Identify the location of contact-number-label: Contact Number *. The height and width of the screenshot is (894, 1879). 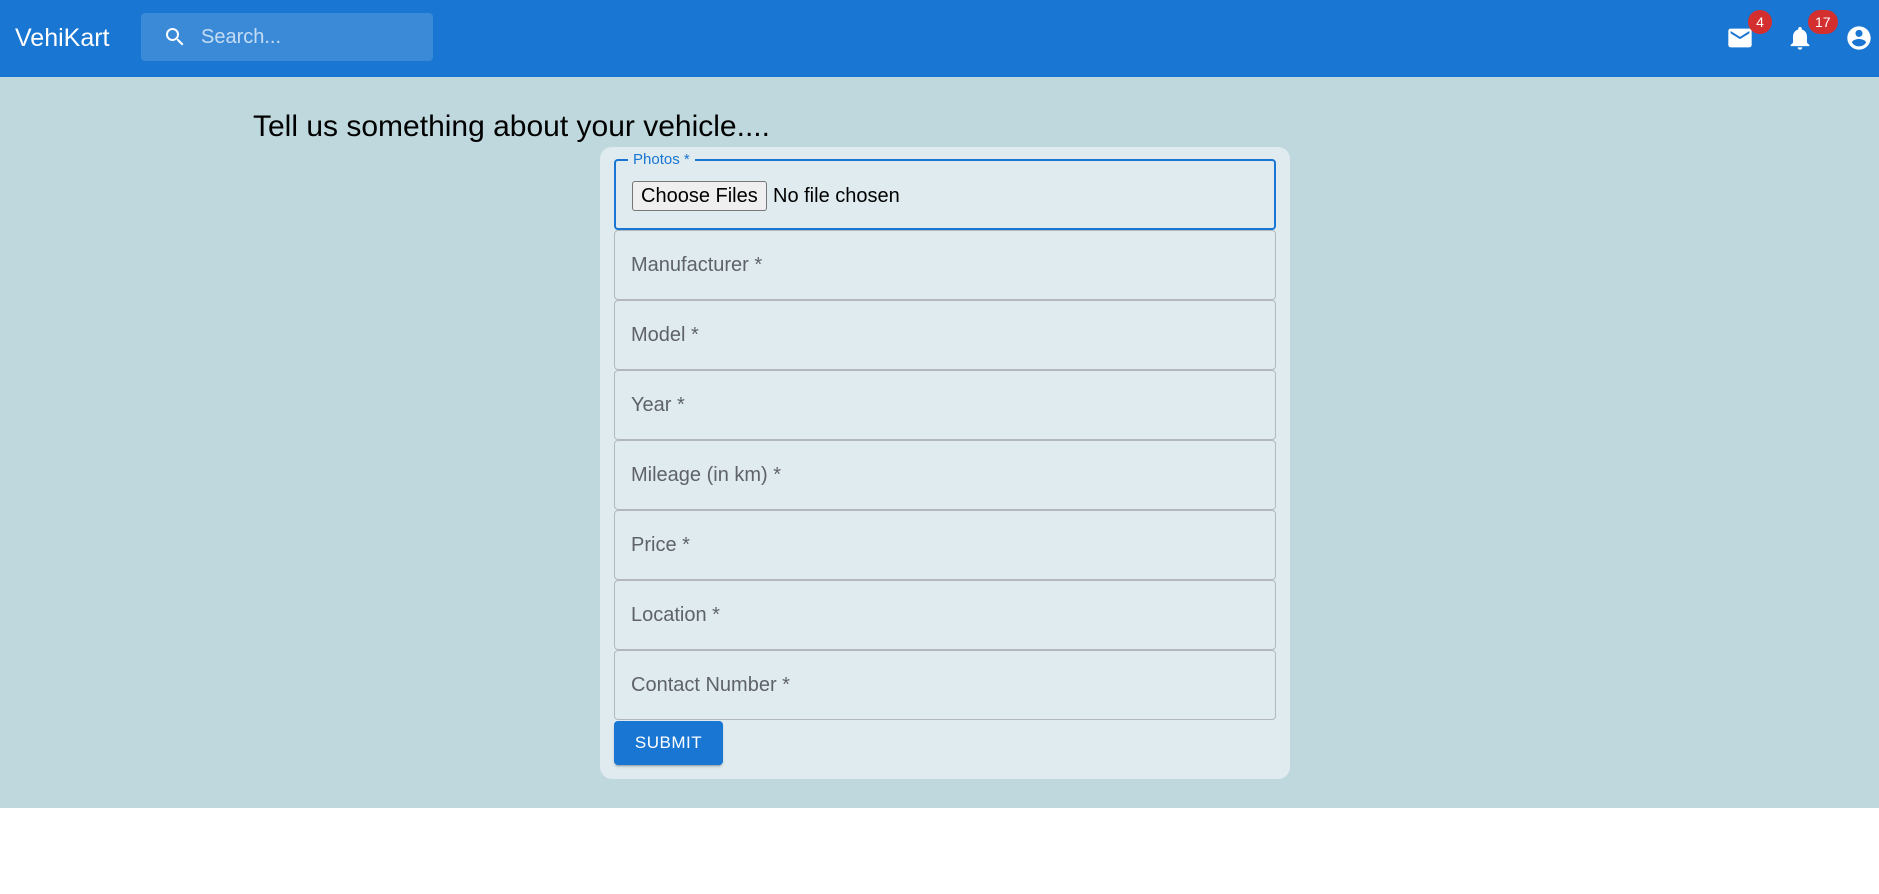
(710, 685).